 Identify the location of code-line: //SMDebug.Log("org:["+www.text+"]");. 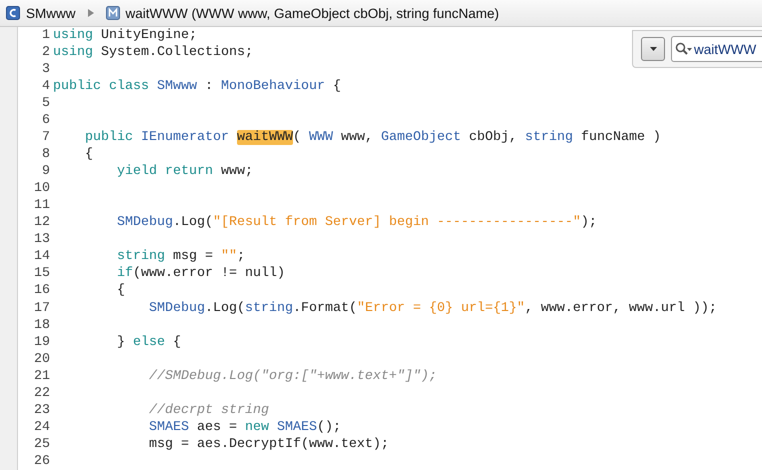
(292, 376).